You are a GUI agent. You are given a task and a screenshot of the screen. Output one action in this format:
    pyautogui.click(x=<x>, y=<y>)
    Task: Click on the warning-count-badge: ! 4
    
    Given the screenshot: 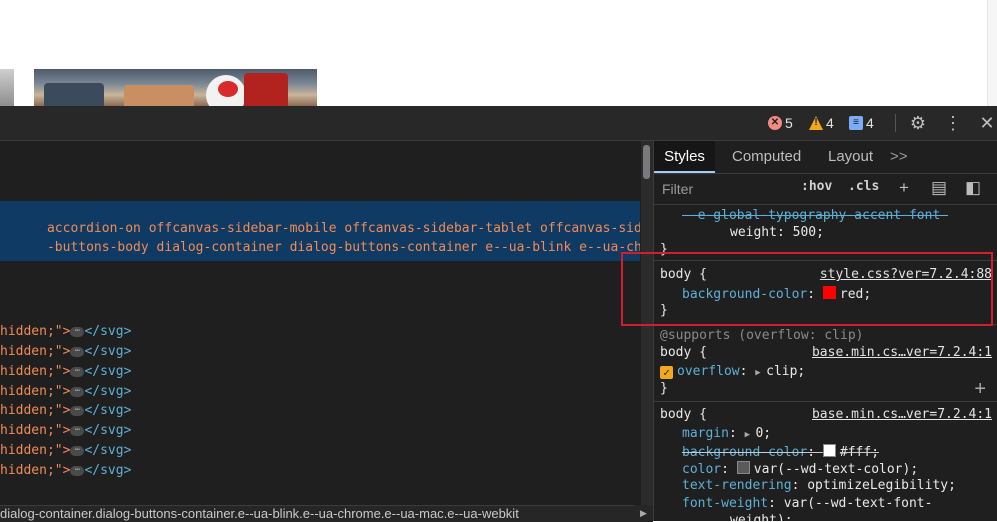 What is the action you would take?
    pyautogui.click(x=821, y=123)
    